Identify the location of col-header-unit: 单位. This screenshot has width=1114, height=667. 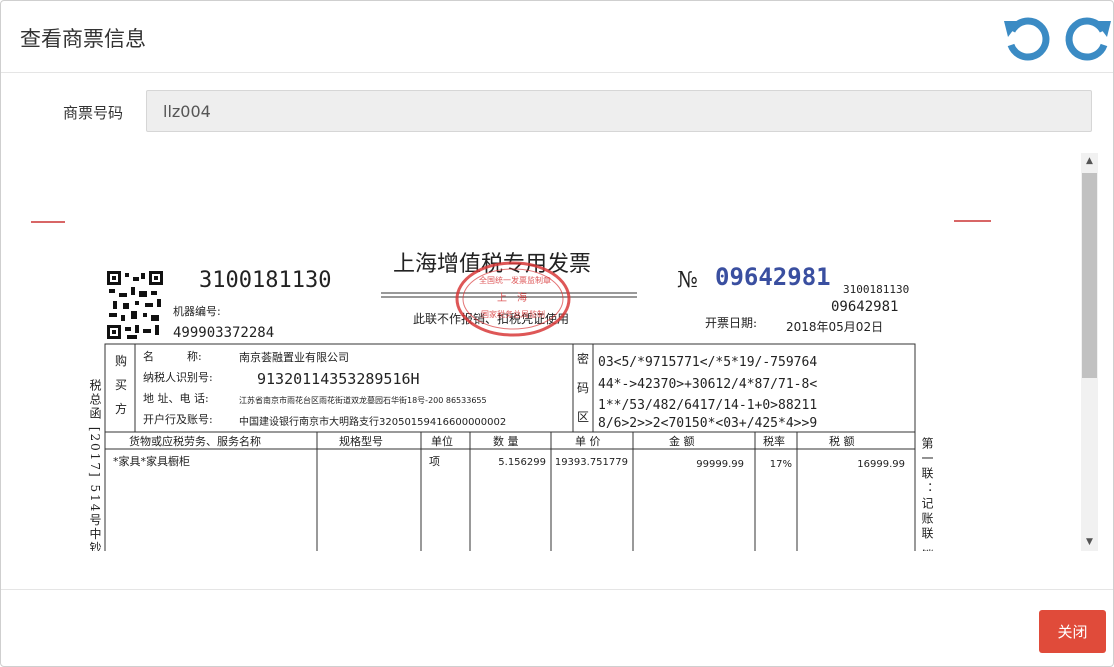
(442, 441).